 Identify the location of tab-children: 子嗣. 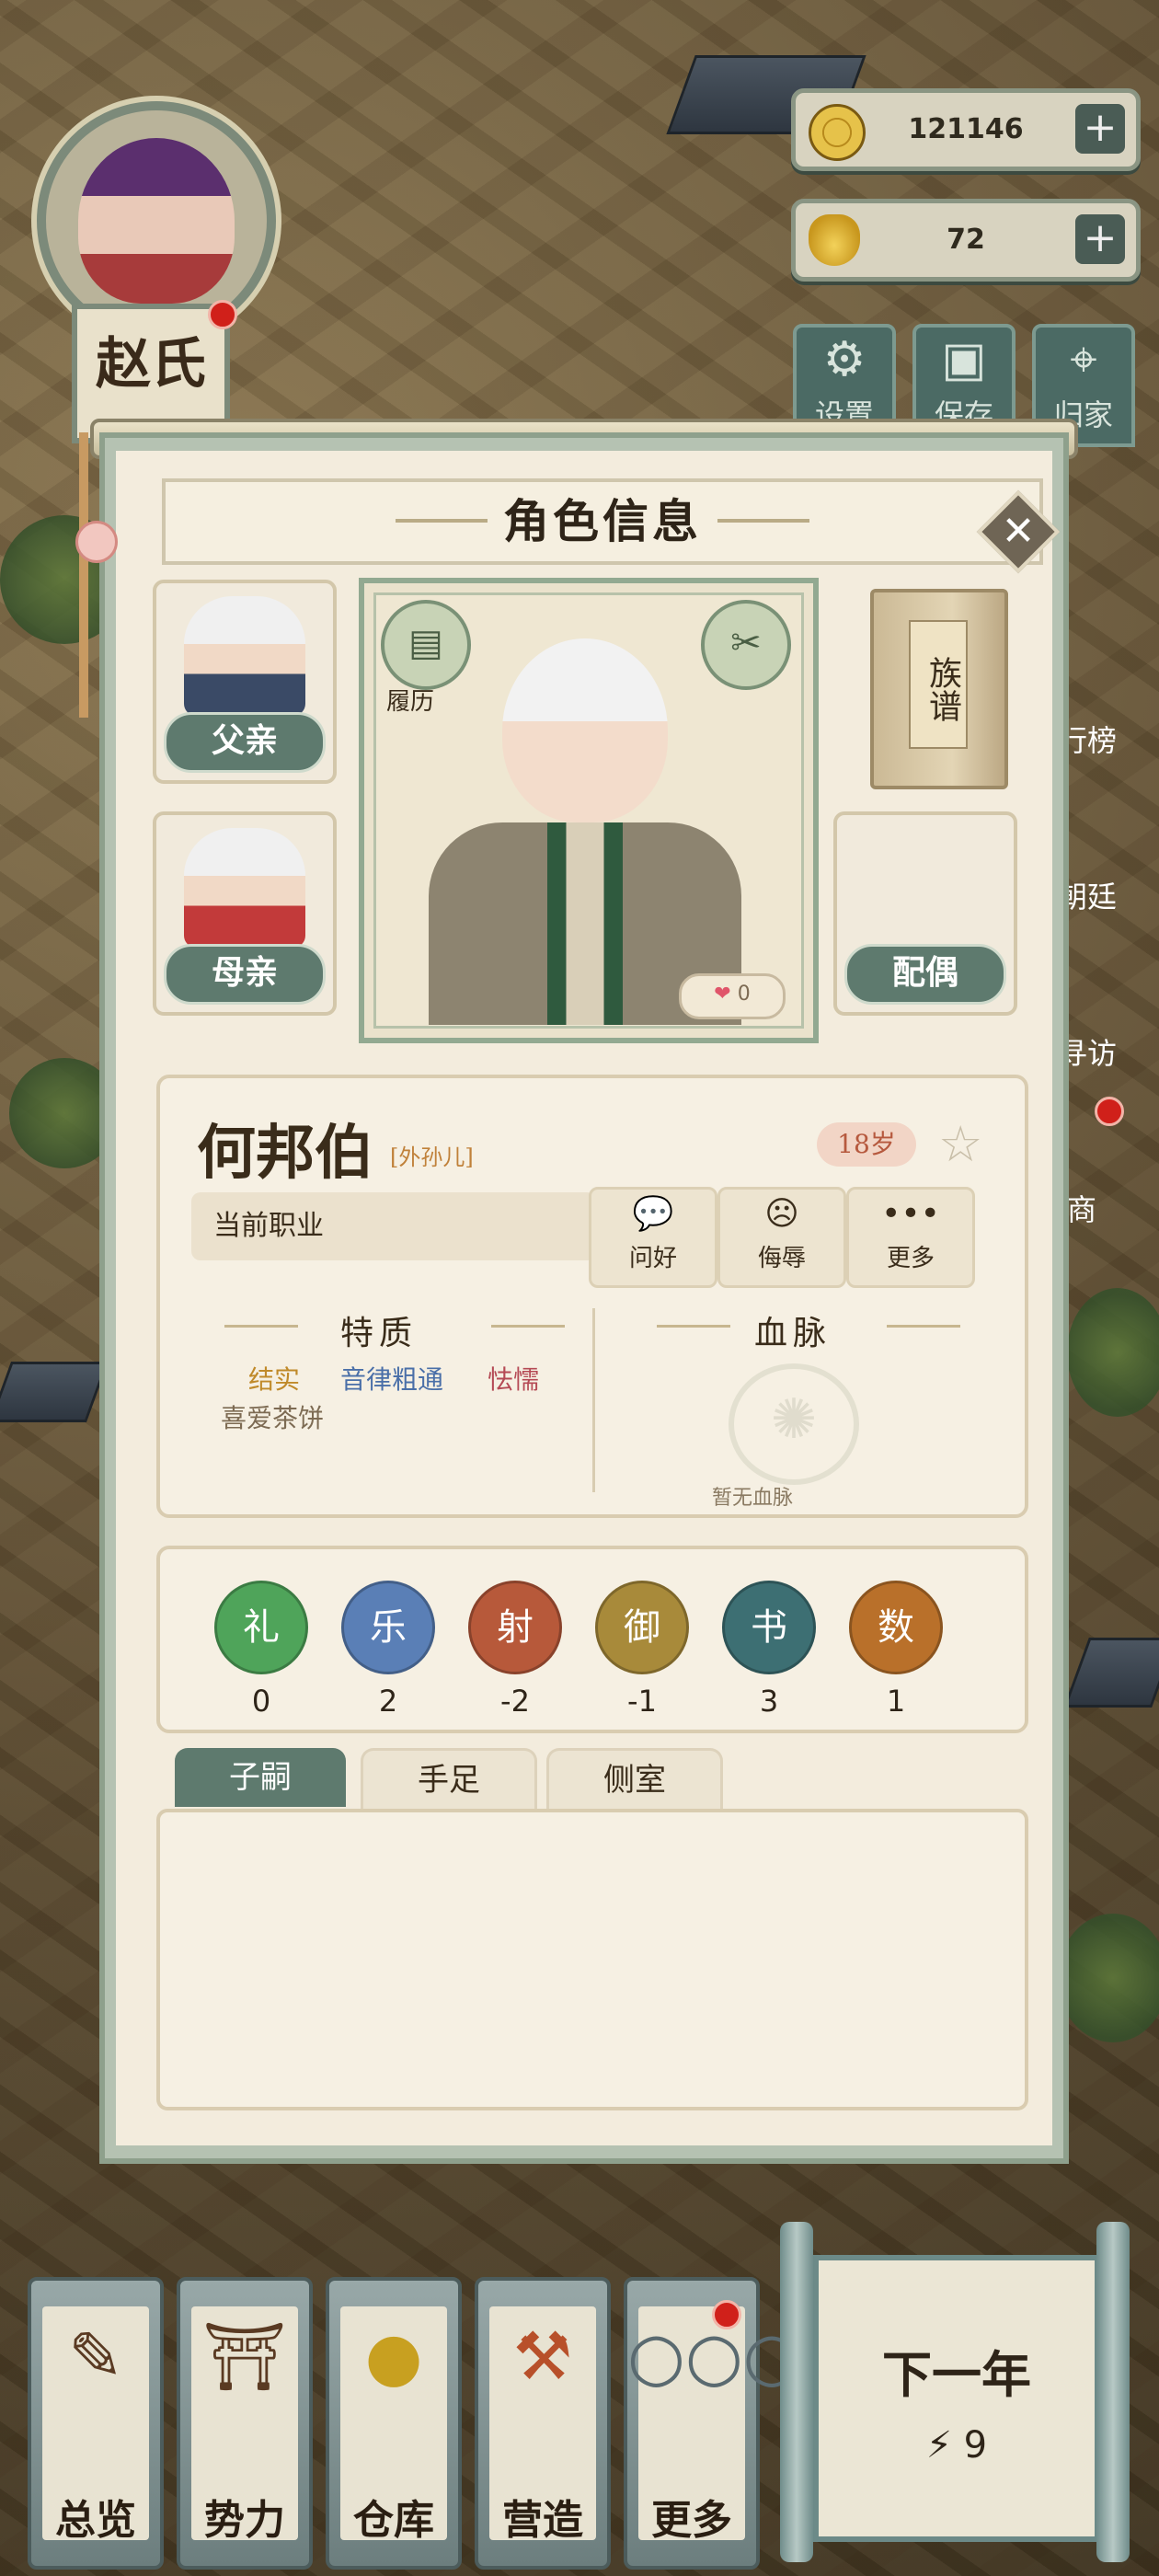
(260, 1777).